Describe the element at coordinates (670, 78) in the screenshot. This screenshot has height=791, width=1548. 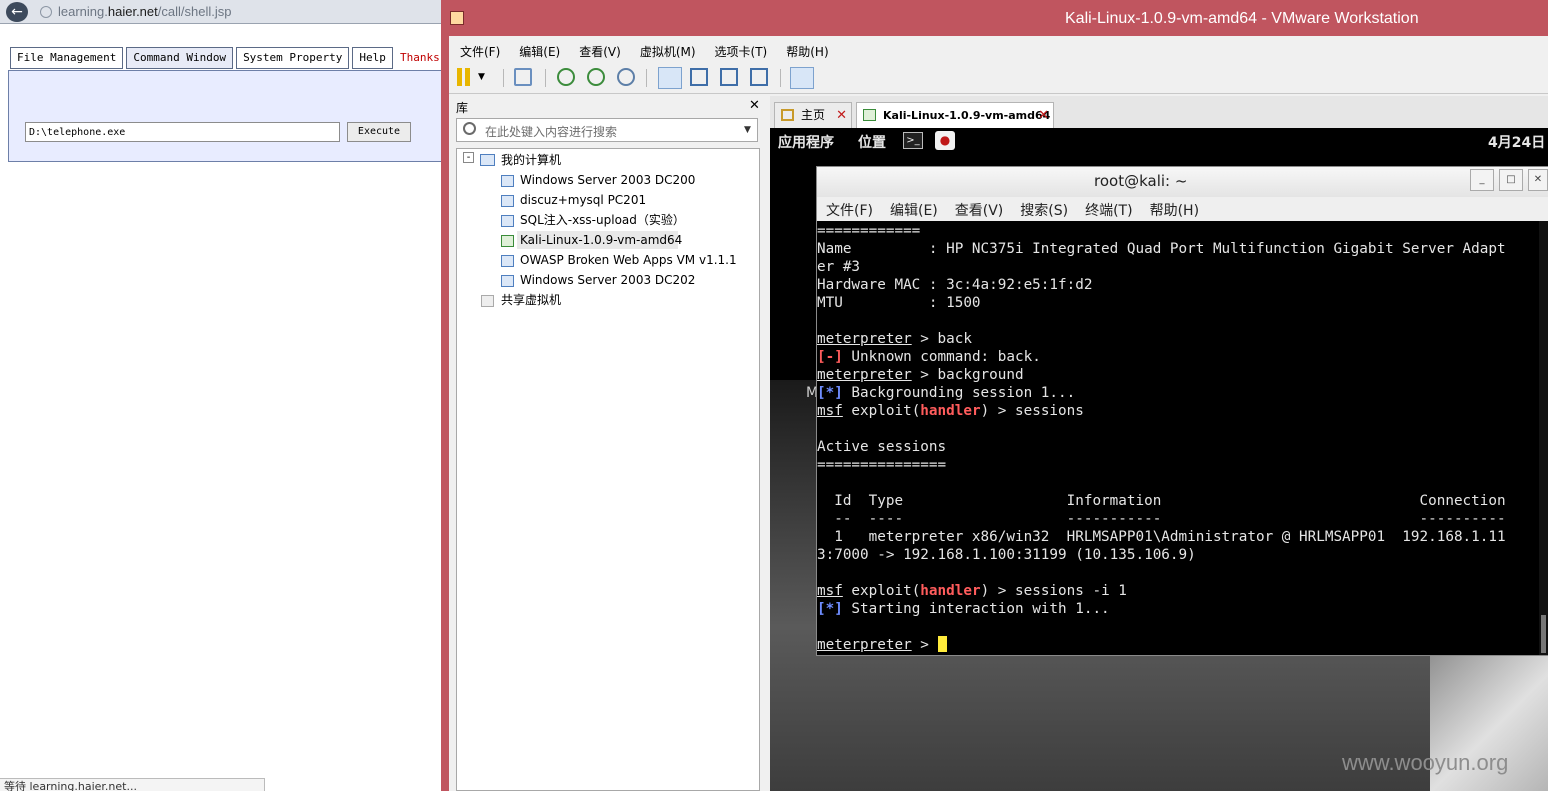
I see `show-library-icon` at that location.